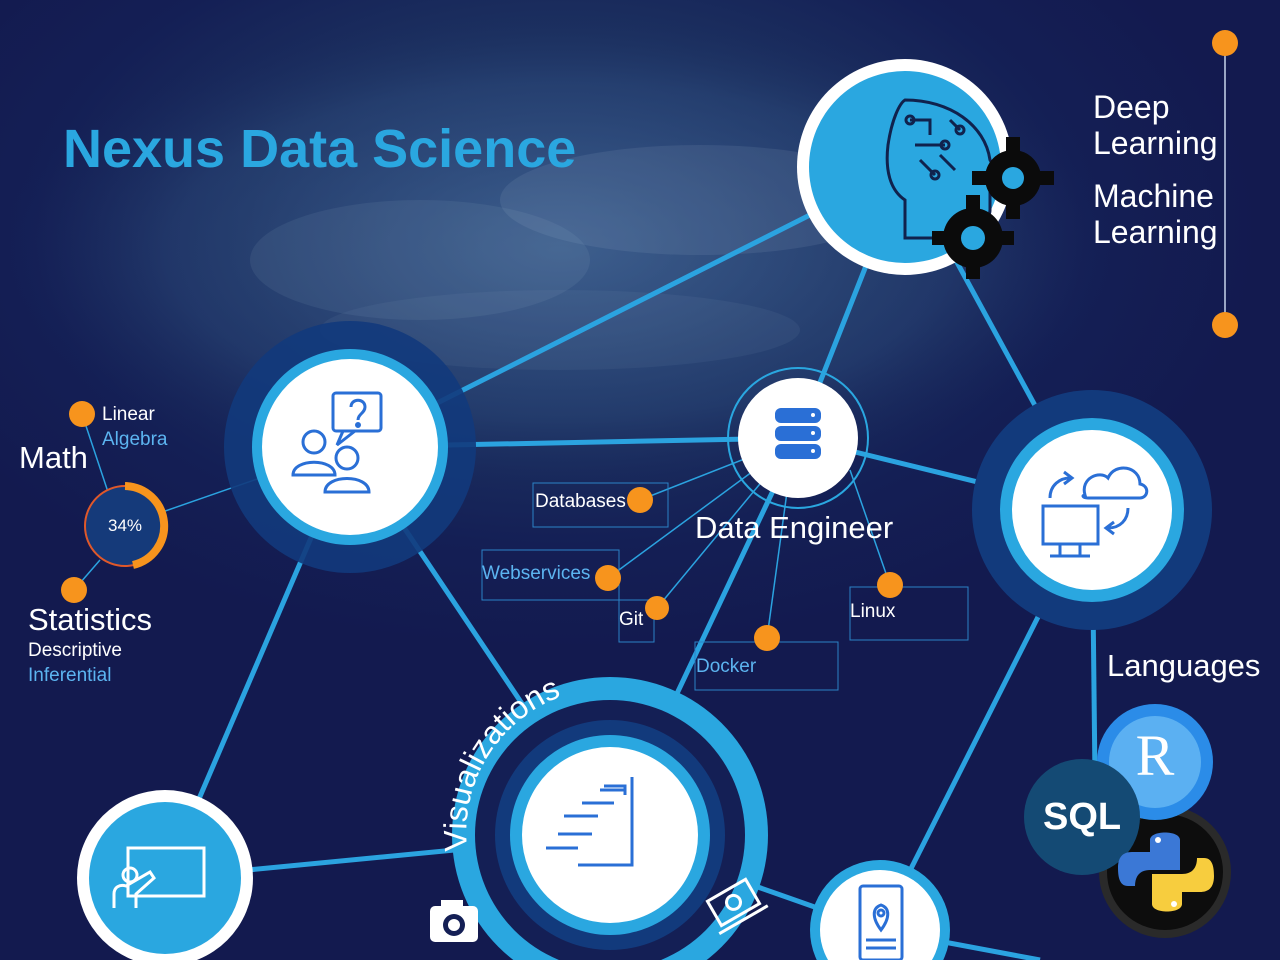  I want to click on visualizations-label: Visualizations, so click(500, 760).